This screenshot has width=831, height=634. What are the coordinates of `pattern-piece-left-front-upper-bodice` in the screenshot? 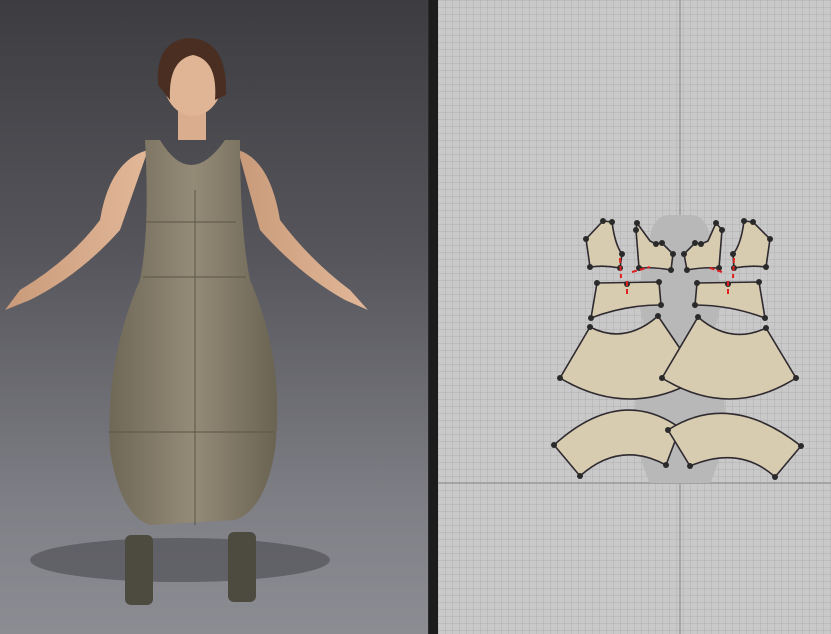 It's located at (604, 244).